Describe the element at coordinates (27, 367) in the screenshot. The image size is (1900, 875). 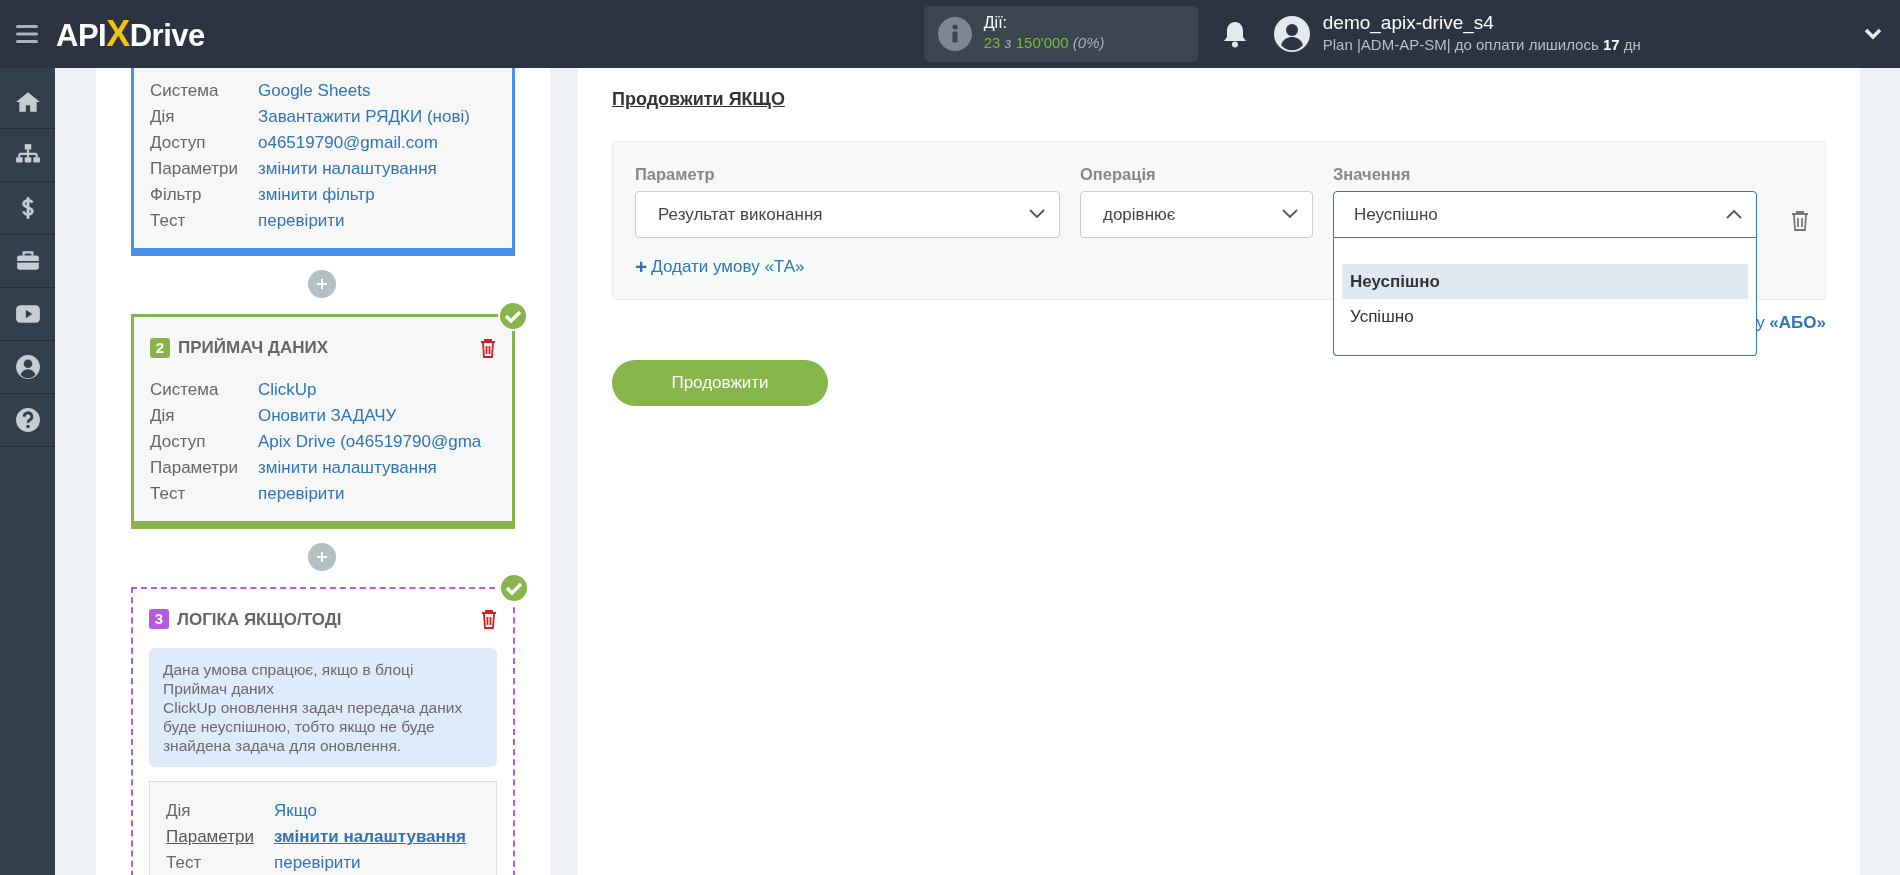
I see `user-icon` at that location.